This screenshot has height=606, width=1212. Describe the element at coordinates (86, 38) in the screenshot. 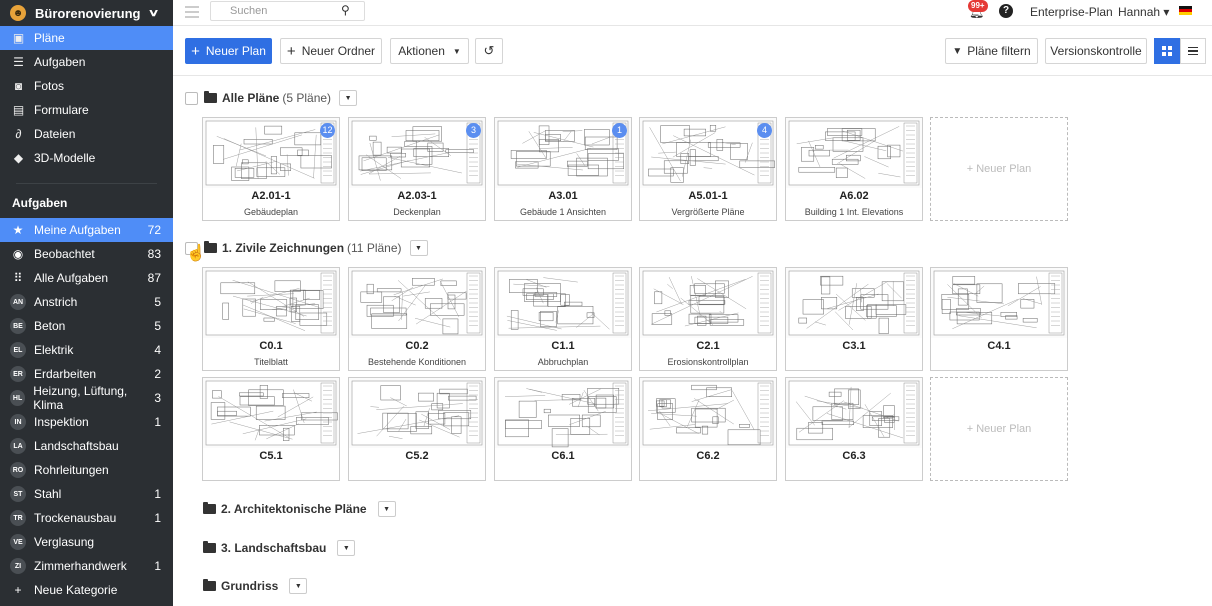

I see `sidebar-item-0: ▣ Pläne` at that location.